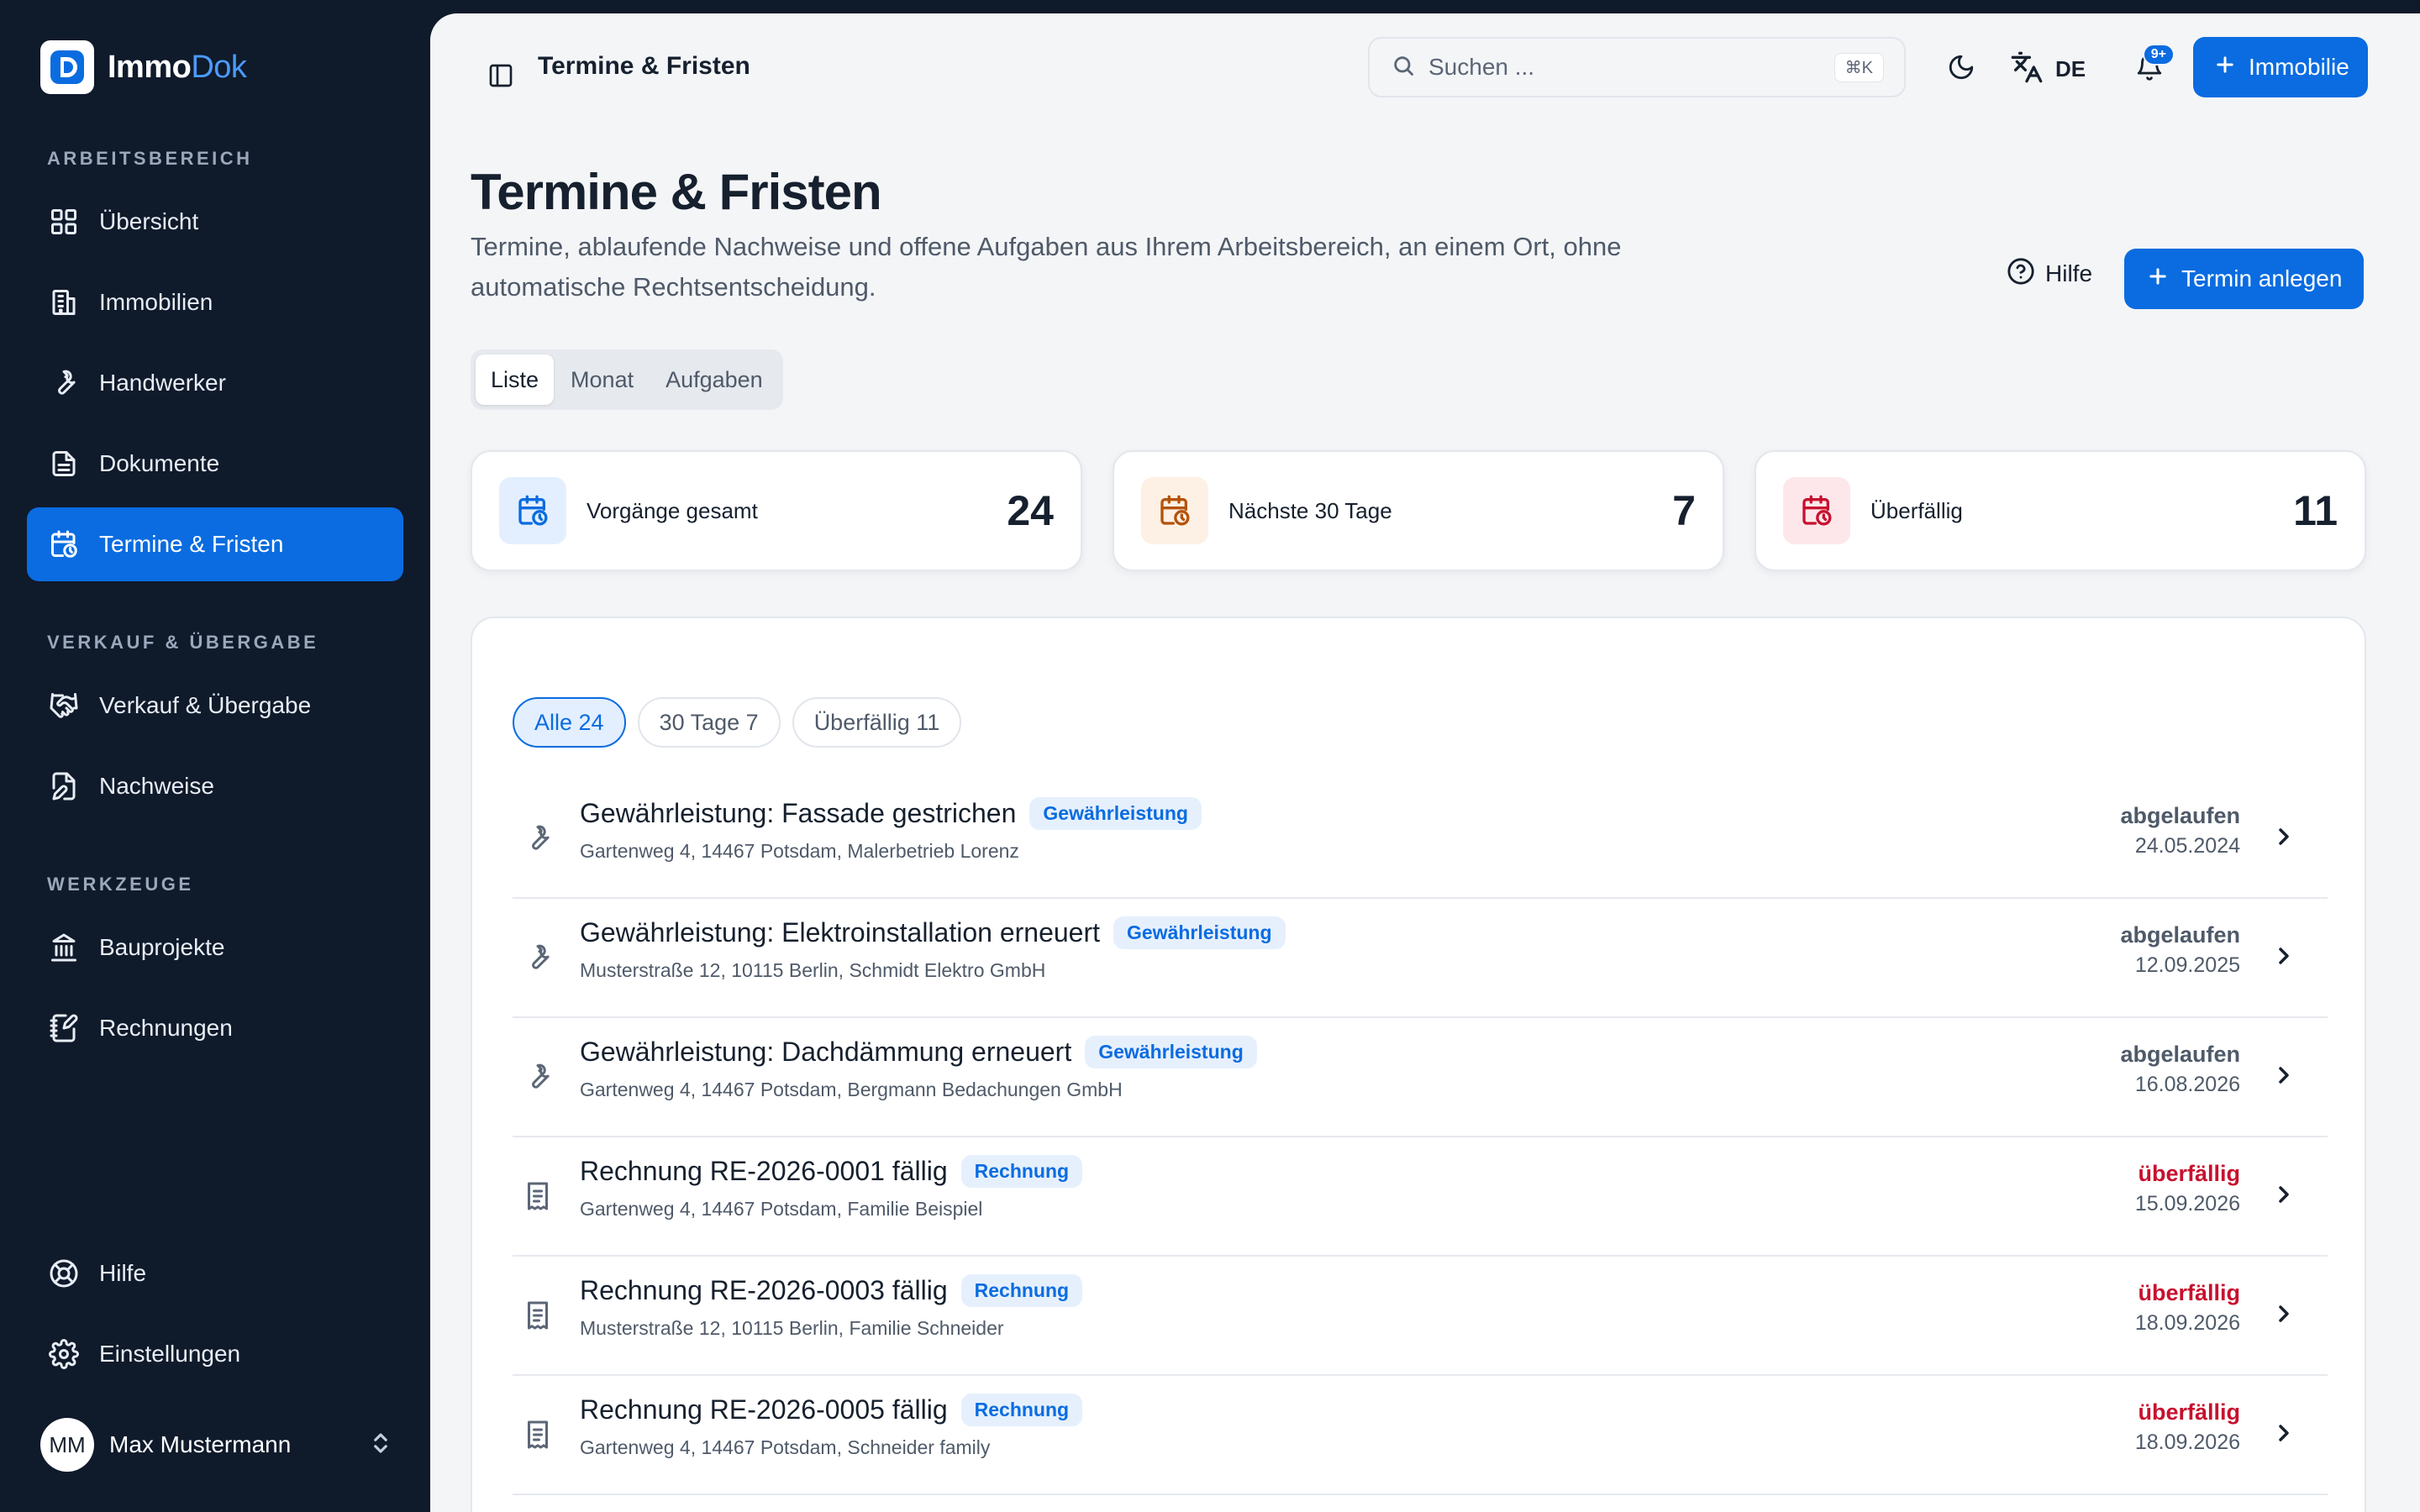  Describe the element at coordinates (1637, 67) in the screenshot. I see `search-input: Suchen ... ⌘K` at that location.